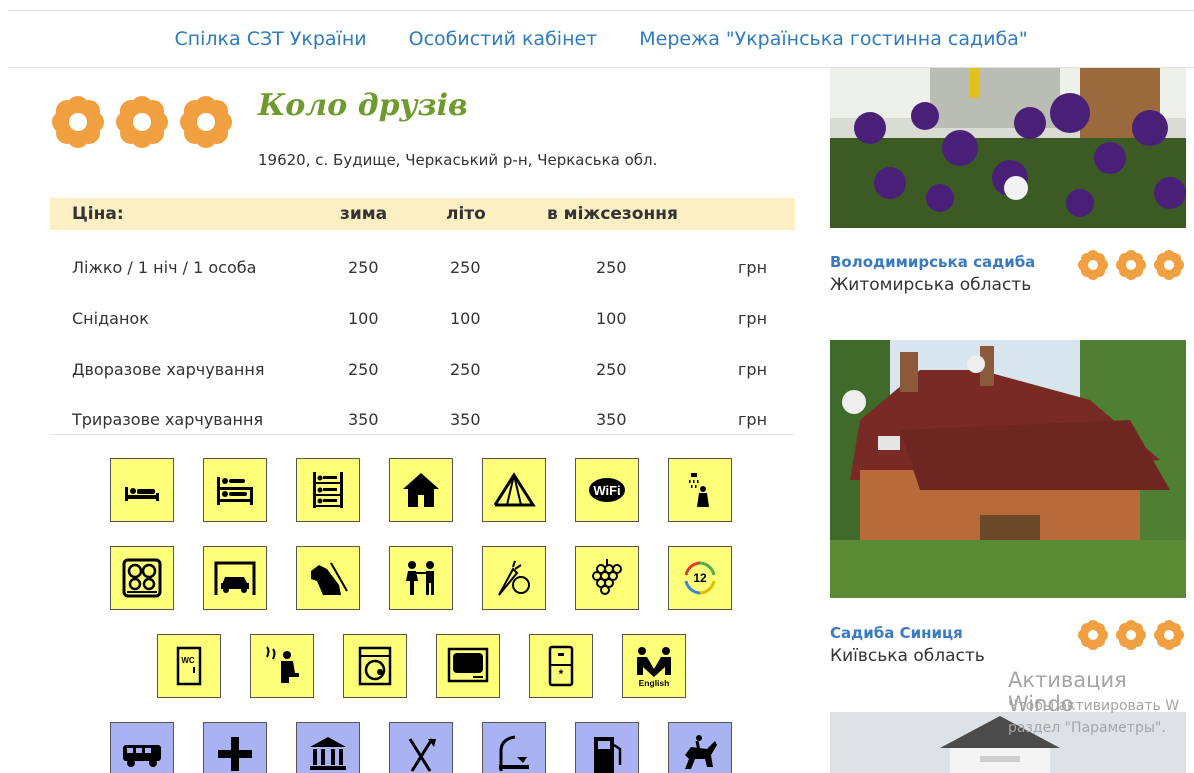 The width and height of the screenshot is (1194, 773). Describe the element at coordinates (503, 39) in the screenshot. I see `nav-link-account: Особистий кабінет` at that location.